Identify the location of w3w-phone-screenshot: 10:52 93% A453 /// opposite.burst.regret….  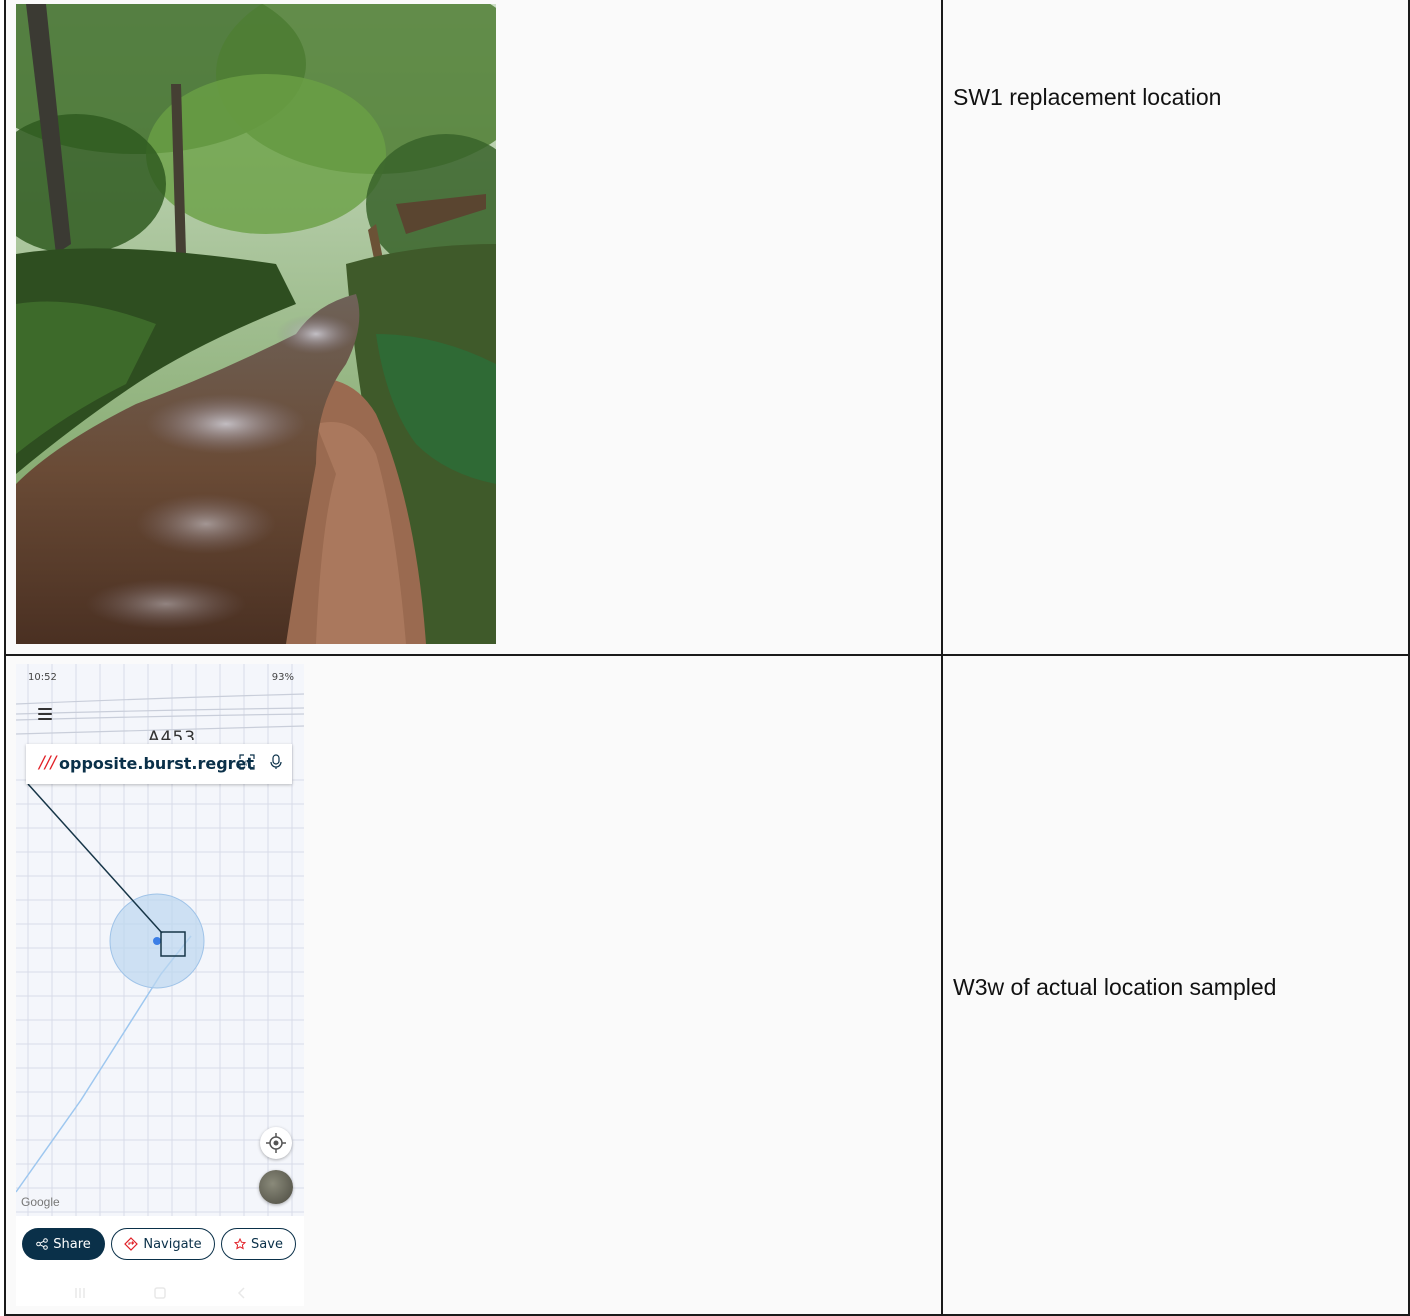
(160, 985).